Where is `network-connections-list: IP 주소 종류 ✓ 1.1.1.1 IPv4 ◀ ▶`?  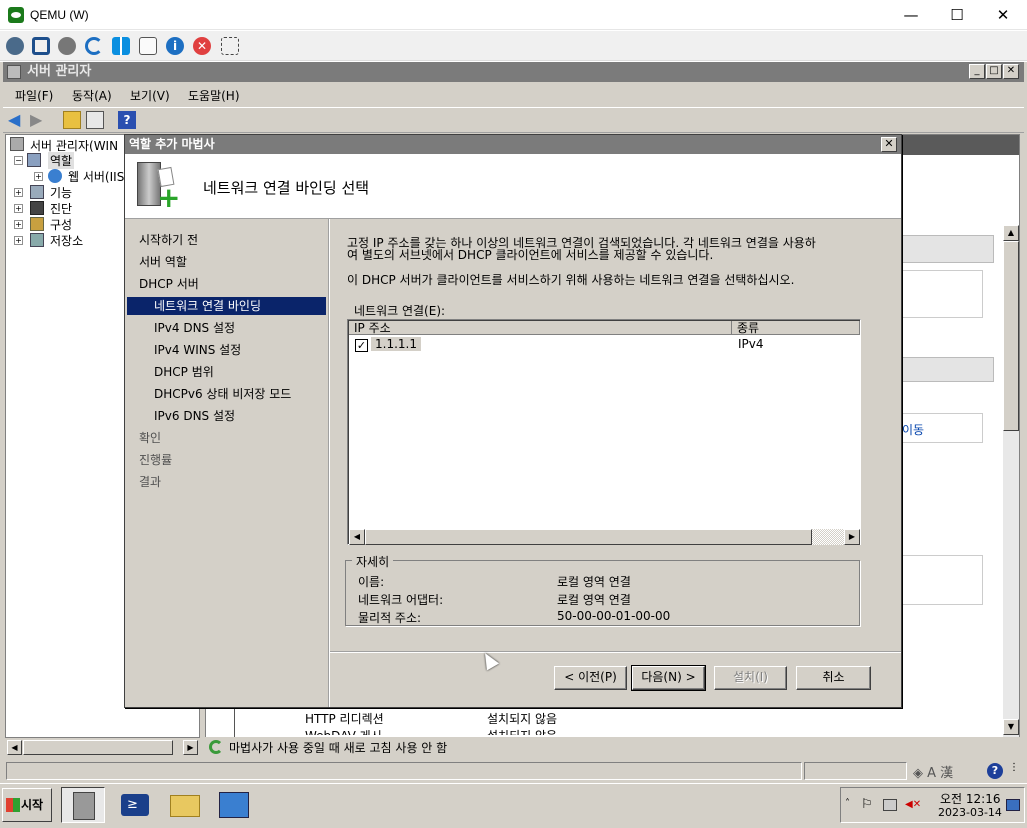 network-connections-list: IP 주소 종류 ✓ 1.1.1.1 IPv4 ◀ ▶ is located at coordinates (604, 432).